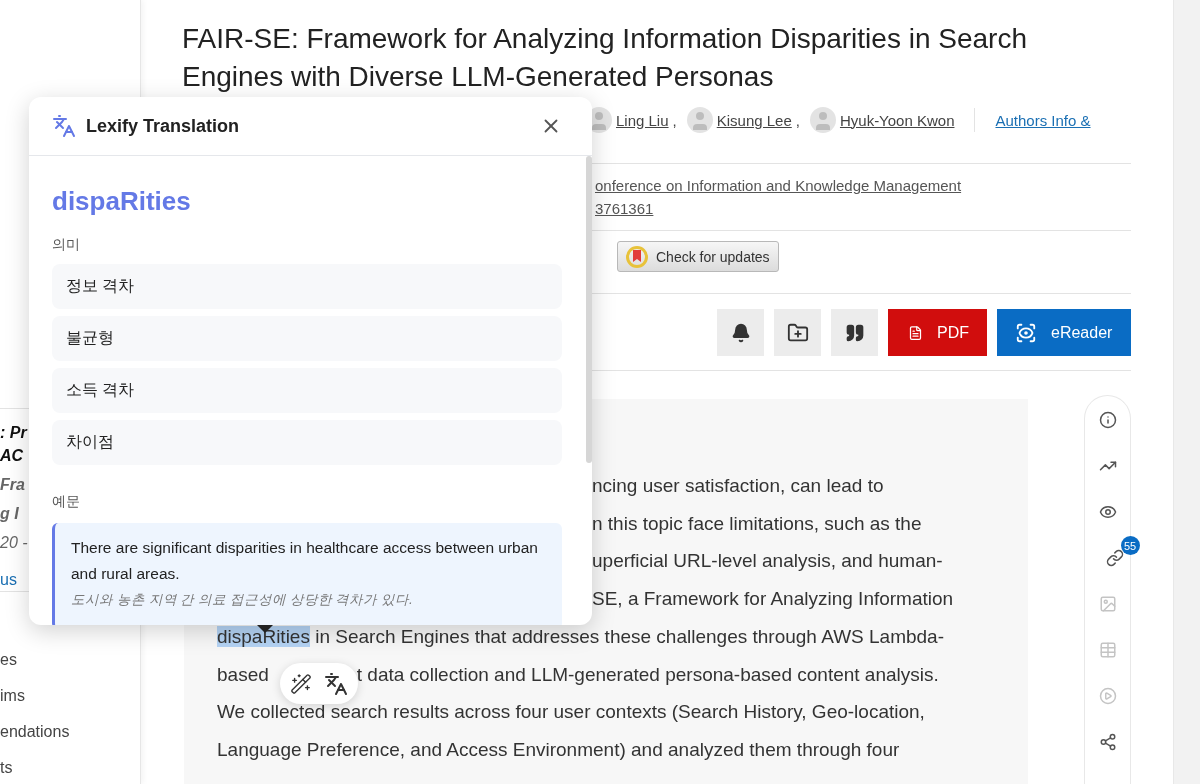 Image resolution: width=1200 pixels, height=784 pixels. I want to click on abstract-text: based, so click(243, 674).